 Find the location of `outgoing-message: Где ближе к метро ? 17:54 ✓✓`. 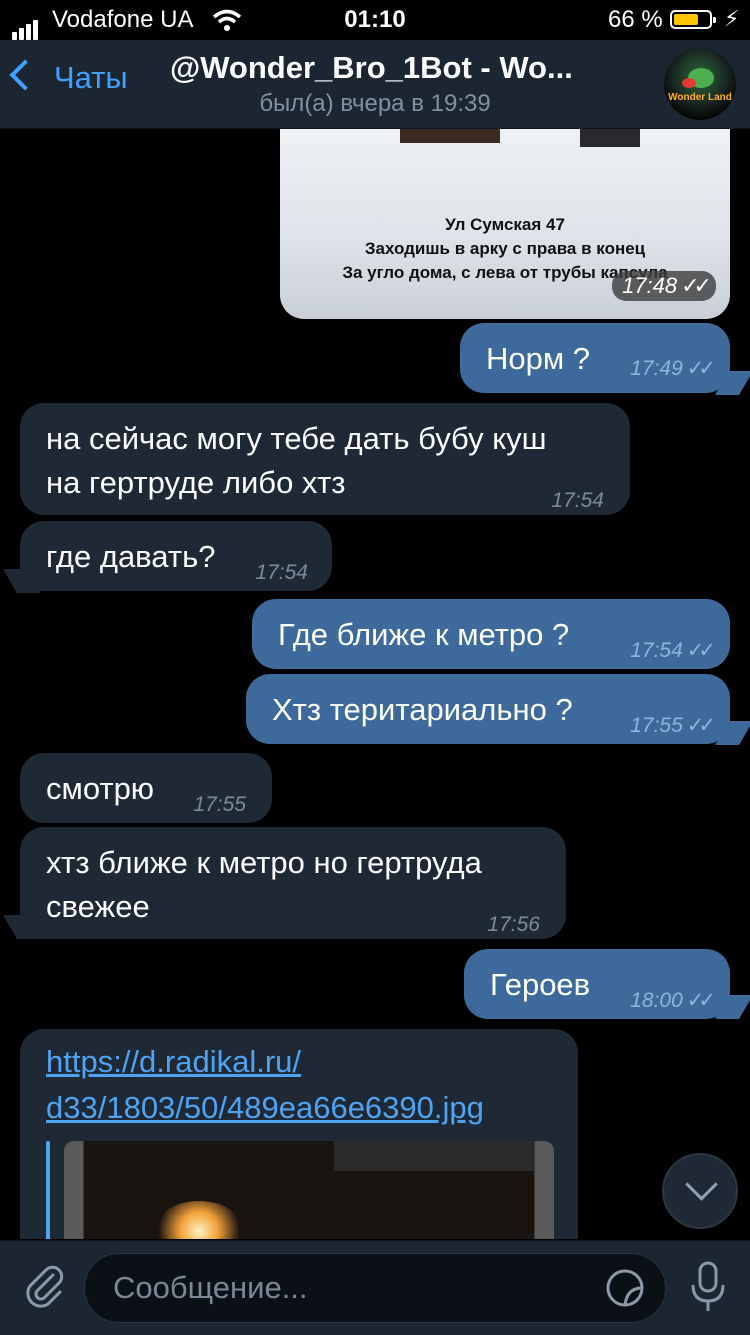

outgoing-message: Где ближе к метро ? 17:54 ✓✓ is located at coordinates (491, 634).